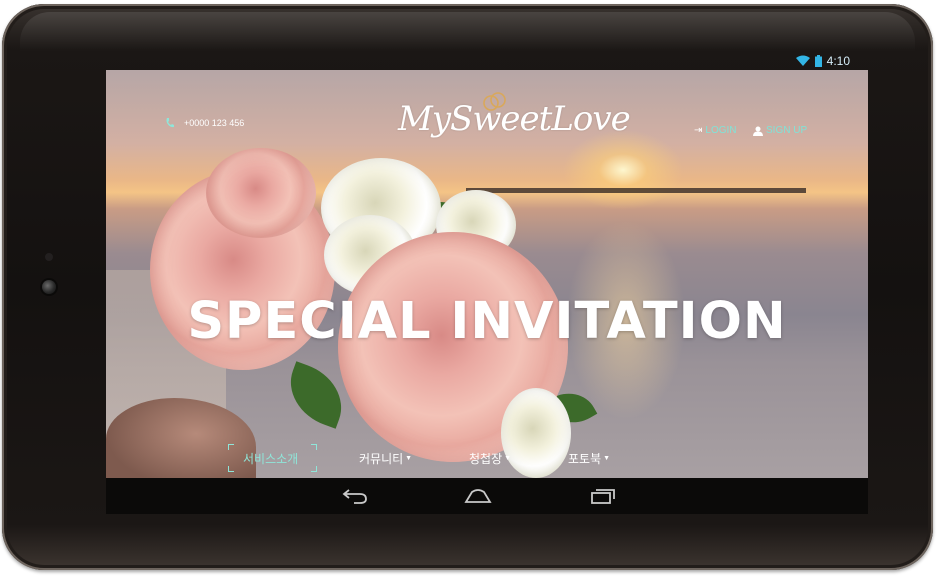  I want to click on back-button, so click(355, 496).